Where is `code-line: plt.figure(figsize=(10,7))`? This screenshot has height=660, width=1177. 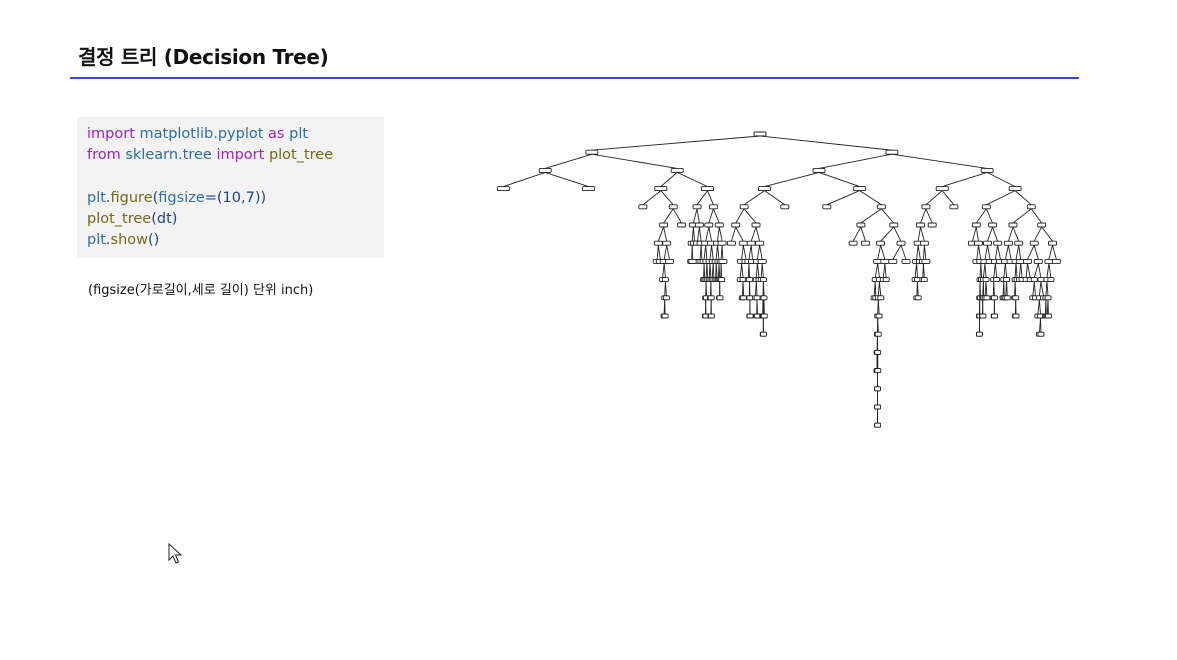 code-line: plt.figure(figsize=(10,7)) is located at coordinates (235, 198).